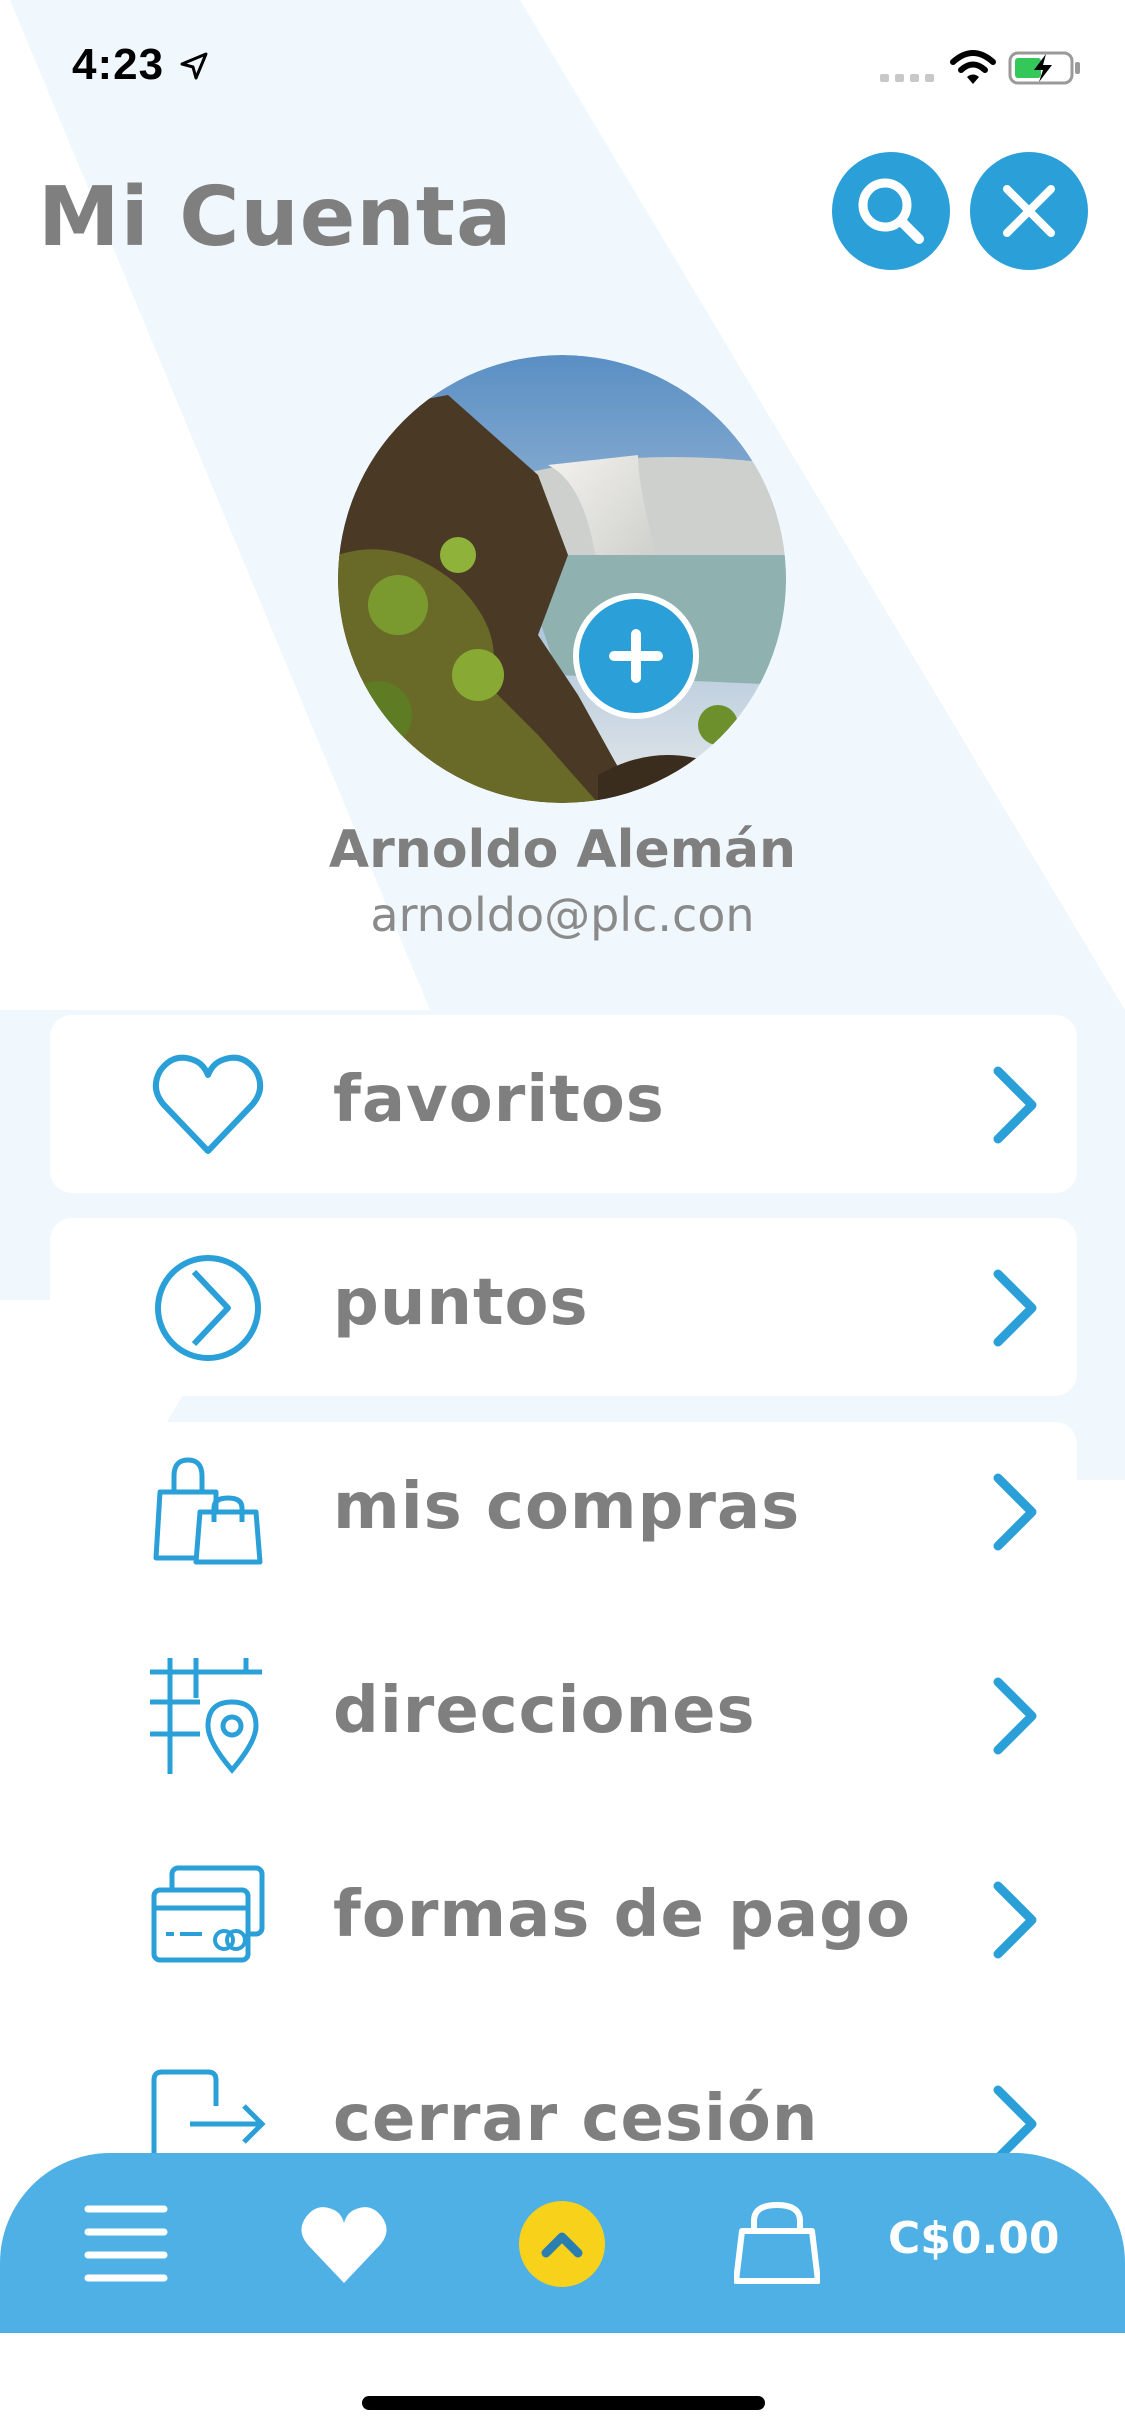 The height and width of the screenshot is (2436, 1125). Describe the element at coordinates (563, 2403) in the screenshot. I see `home-indicator` at that location.